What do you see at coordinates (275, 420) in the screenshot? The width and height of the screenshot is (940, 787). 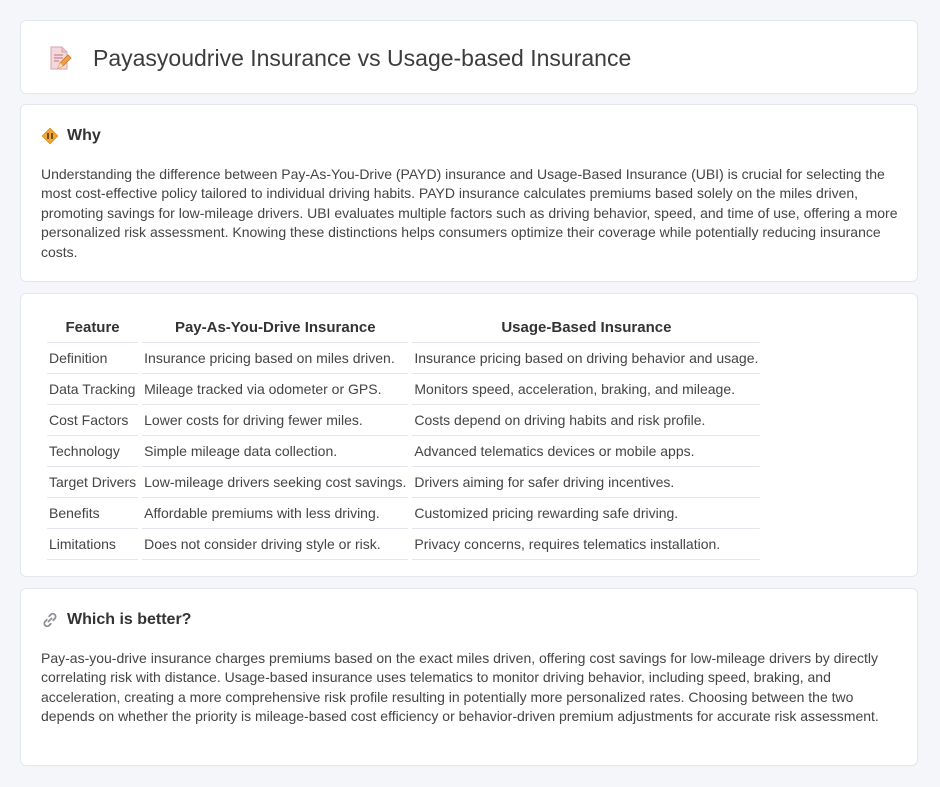 I see `payd-cell: Lower costs for driving fewer miles.` at bounding box center [275, 420].